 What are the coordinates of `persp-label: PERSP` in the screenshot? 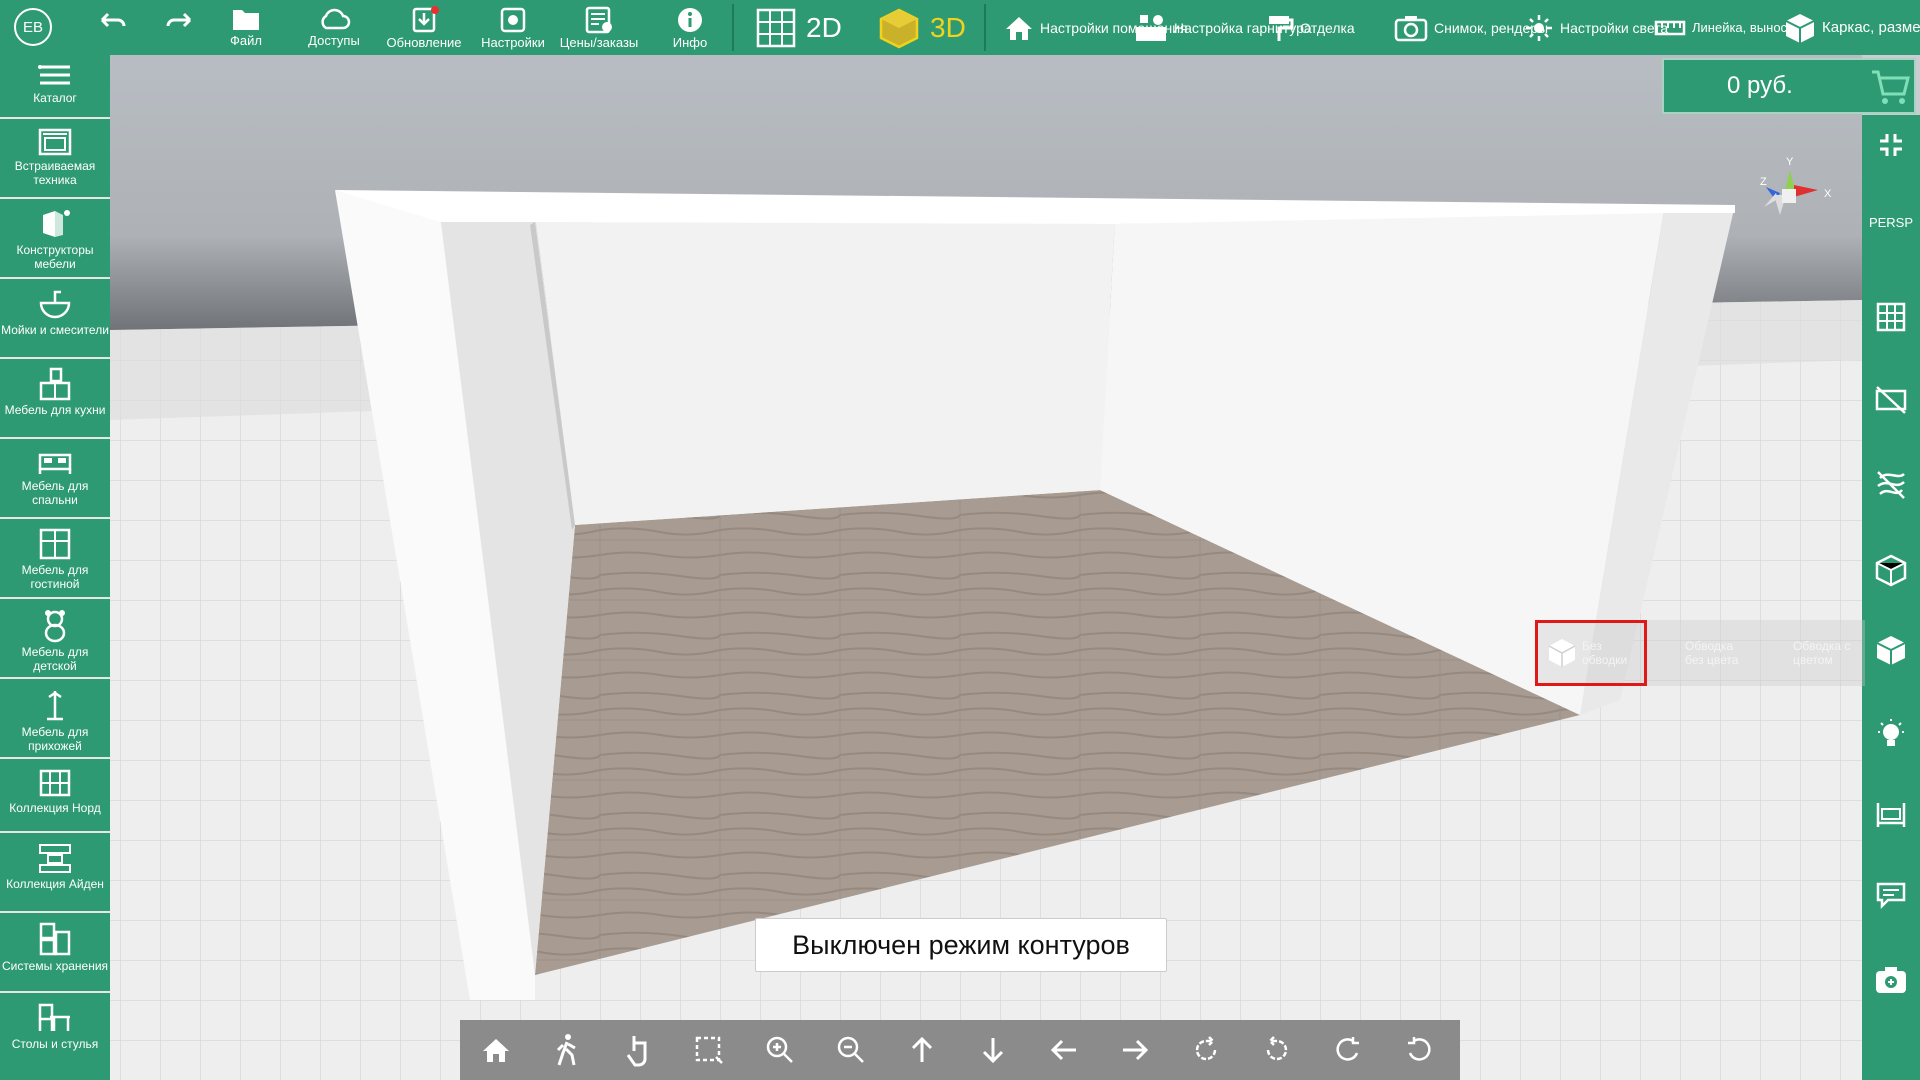 It's located at (1891, 222).